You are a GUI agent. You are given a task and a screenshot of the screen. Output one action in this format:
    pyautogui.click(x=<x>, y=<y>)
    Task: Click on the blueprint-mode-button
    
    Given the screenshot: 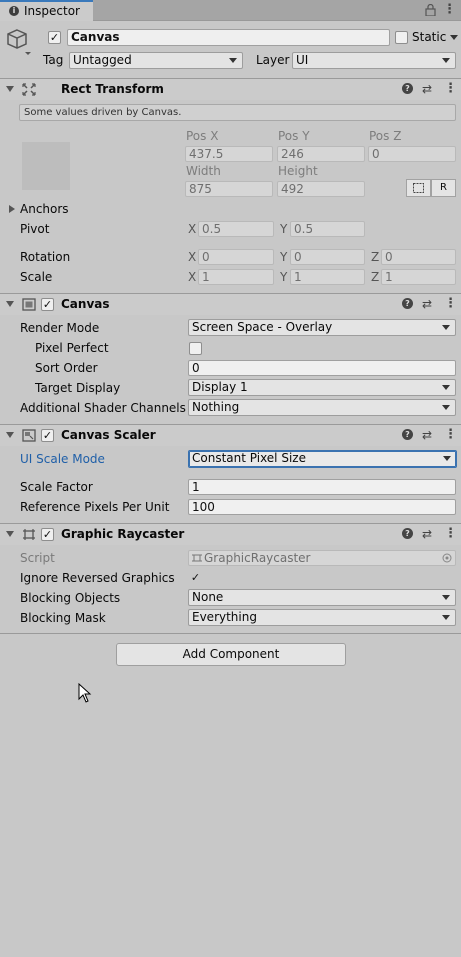 What is the action you would take?
    pyautogui.click(x=418, y=188)
    